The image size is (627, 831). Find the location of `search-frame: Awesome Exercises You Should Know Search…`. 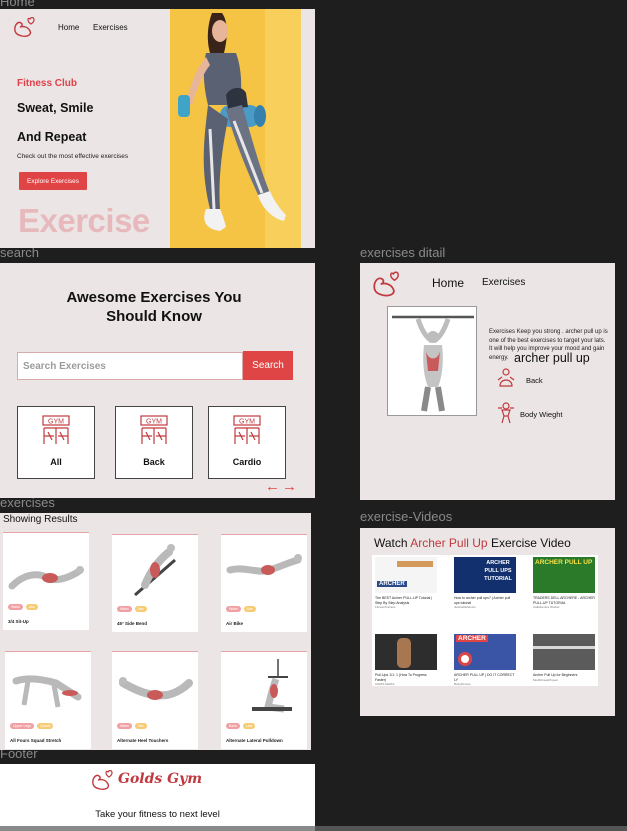

search-frame: Awesome Exercises You Should Know Search… is located at coordinates (157, 380).